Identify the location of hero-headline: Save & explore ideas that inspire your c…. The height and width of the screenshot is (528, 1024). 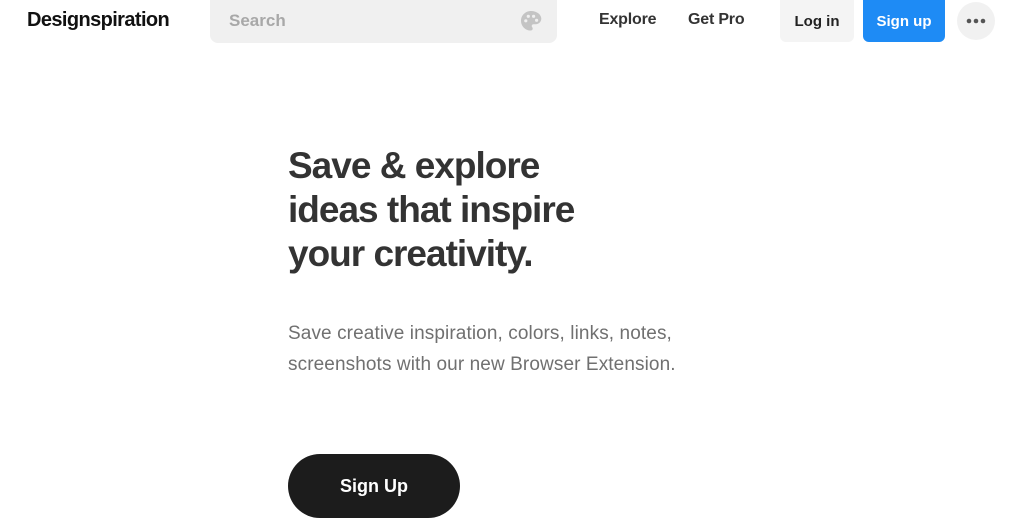
(478, 210).